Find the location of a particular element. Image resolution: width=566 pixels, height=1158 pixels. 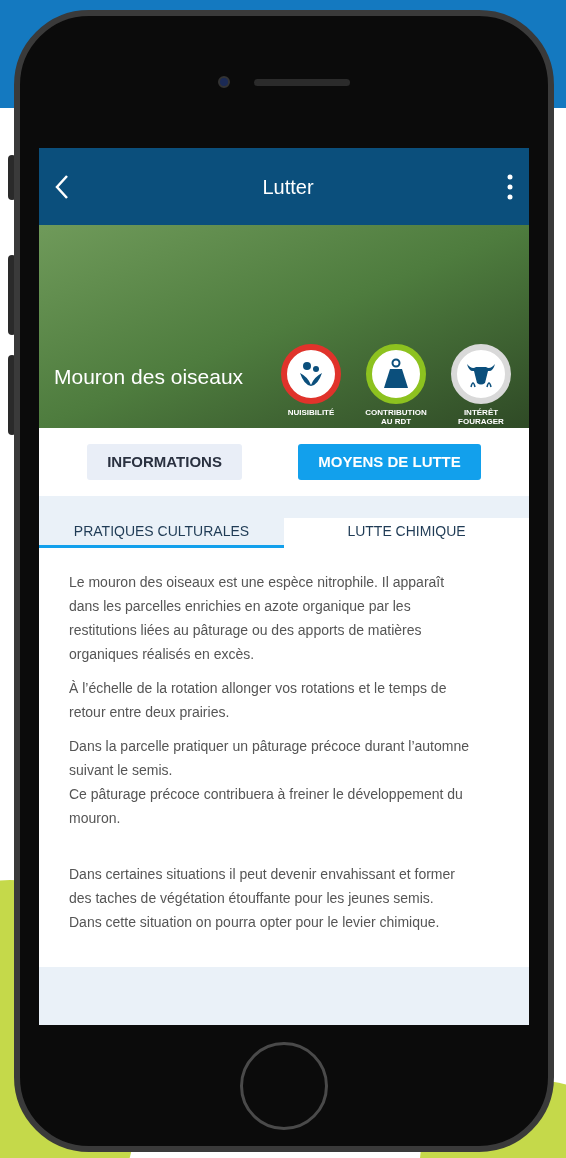

screen-title: Lutter is located at coordinates (288, 187).